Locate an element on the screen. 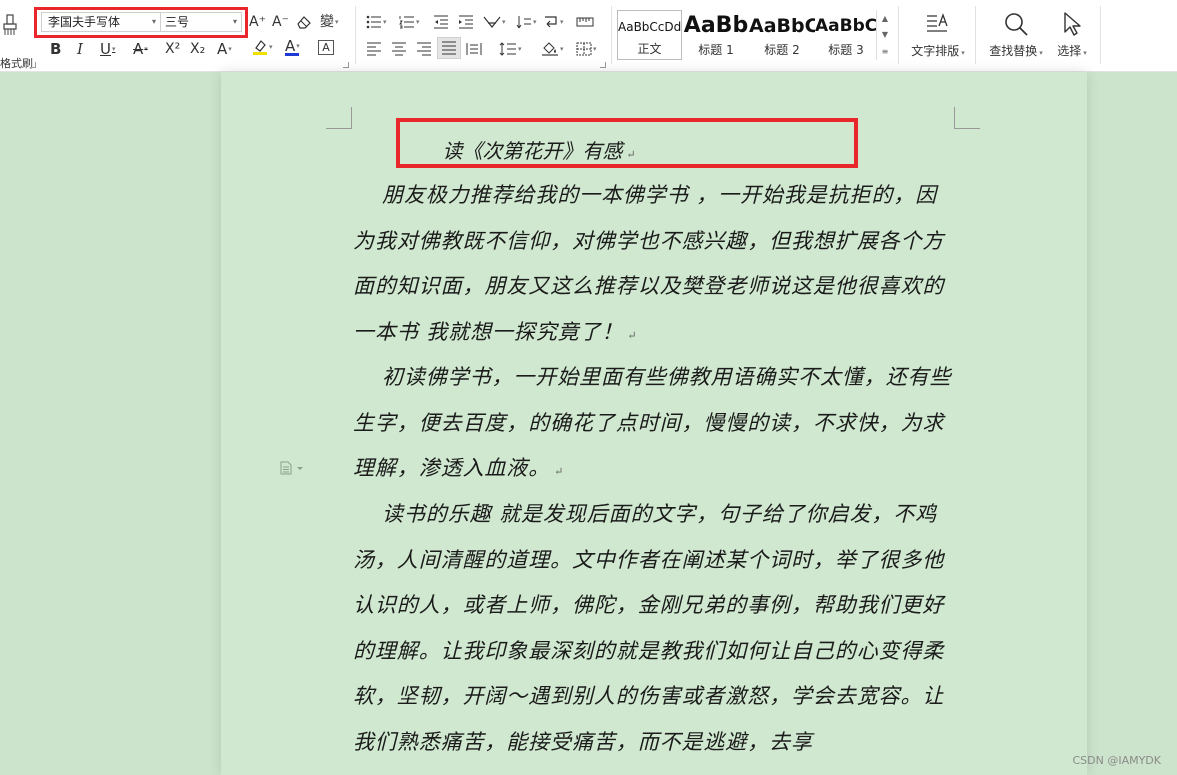 The height and width of the screenshot is (775, 1177). borders-button: ▾ is located at coordinates (586, 49).